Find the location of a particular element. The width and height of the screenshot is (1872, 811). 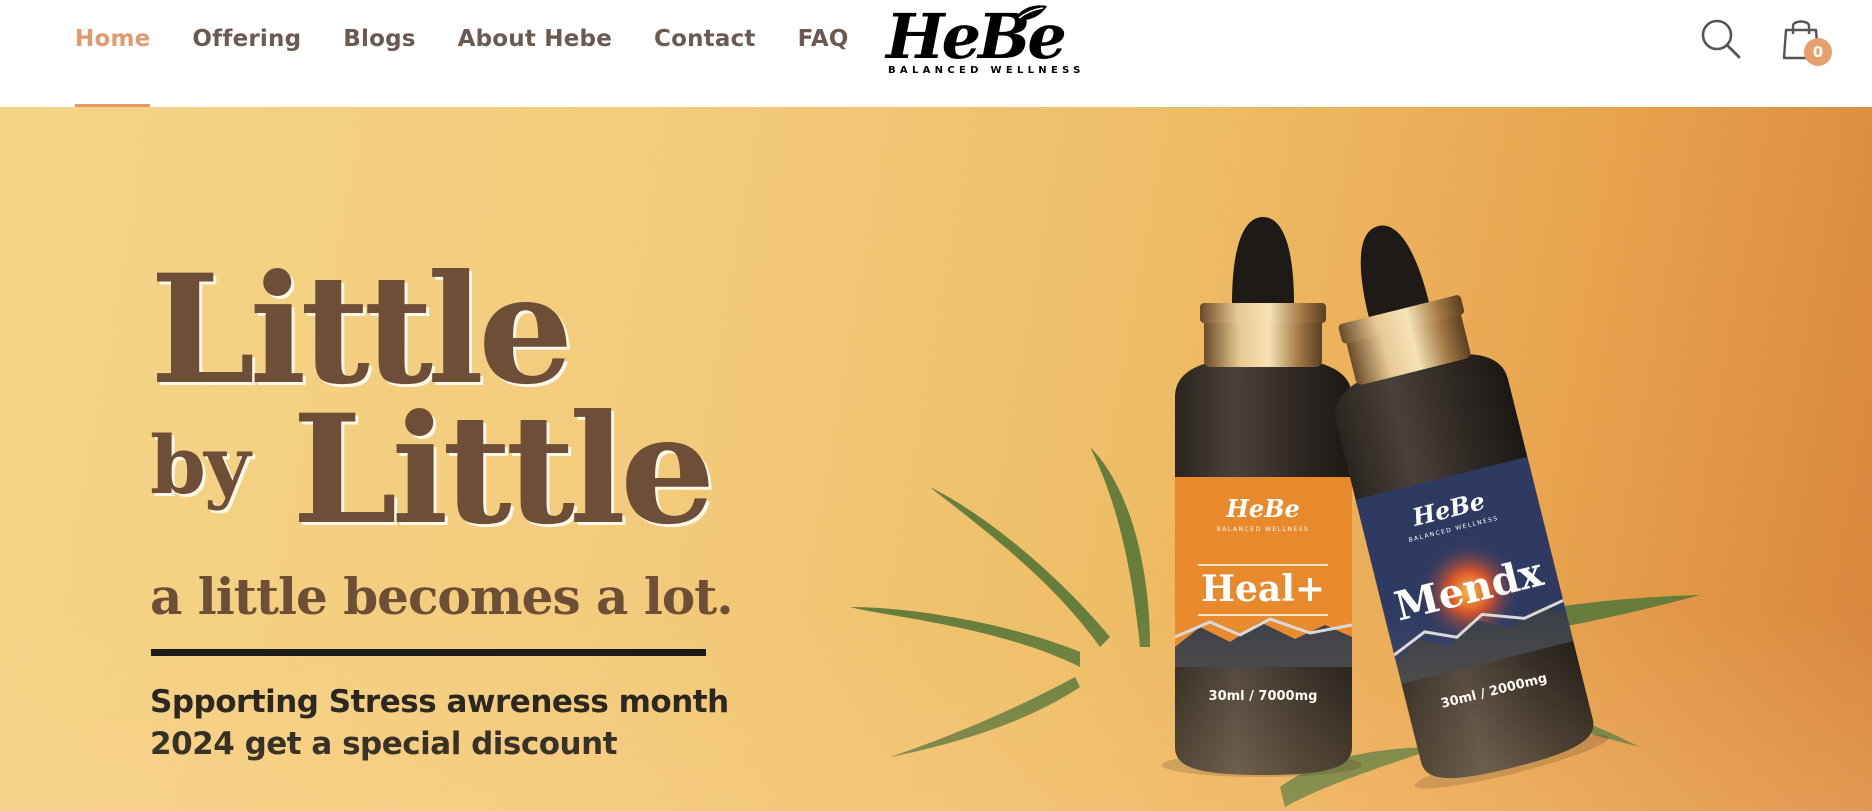

nav-item-blogs: Blogs is located at coordinates (379, 53).